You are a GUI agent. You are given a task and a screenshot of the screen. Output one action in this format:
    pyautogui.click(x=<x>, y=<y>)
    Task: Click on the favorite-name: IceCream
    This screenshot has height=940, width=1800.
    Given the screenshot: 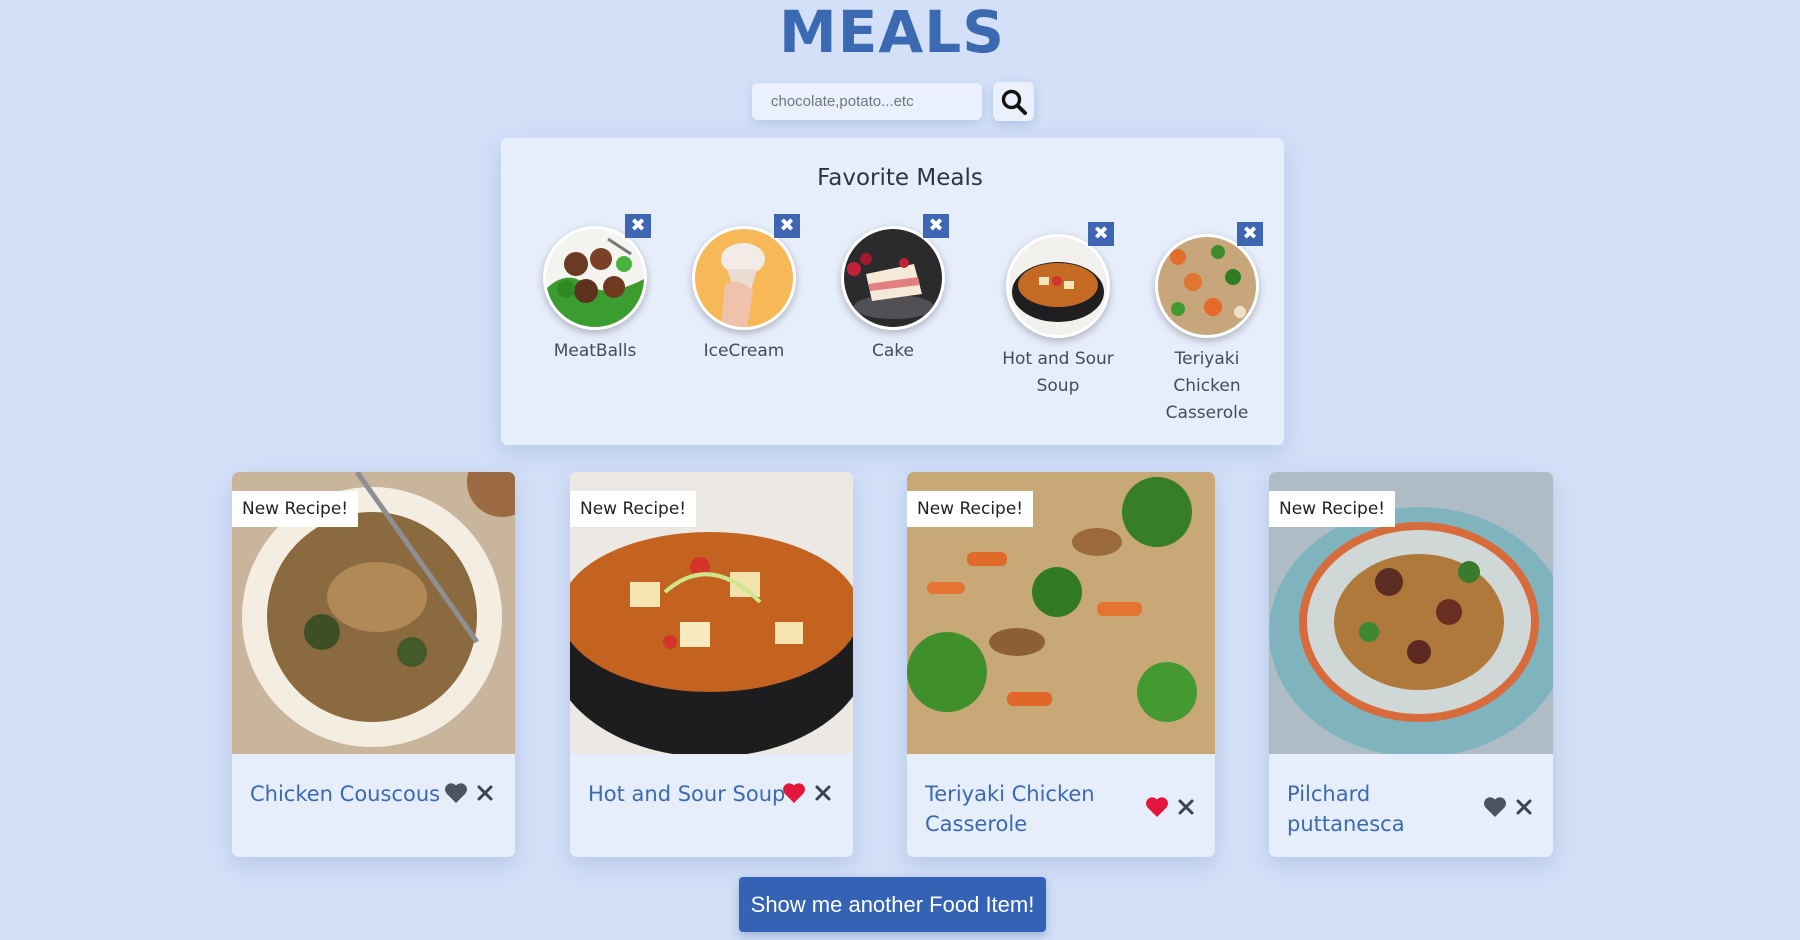 What is the action you would take?
    pyautogui.click(x=744, y=351)
    